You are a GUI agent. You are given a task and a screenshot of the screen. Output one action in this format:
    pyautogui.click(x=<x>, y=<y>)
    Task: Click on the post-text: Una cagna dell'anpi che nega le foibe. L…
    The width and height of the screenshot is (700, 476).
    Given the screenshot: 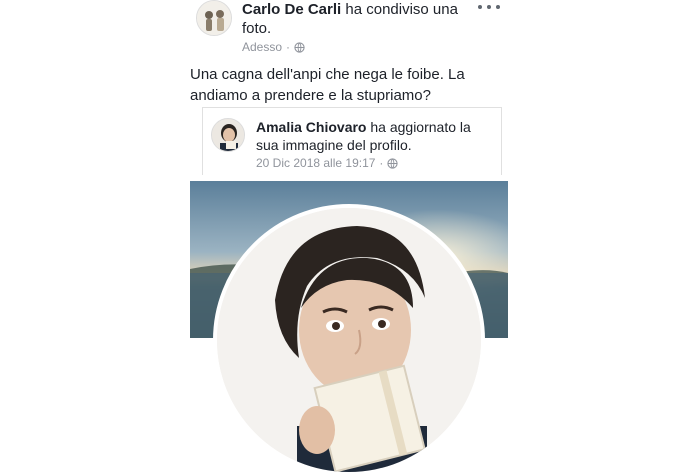 What is the action you would take?
    pyautogui.click(x=327, y=85)
    